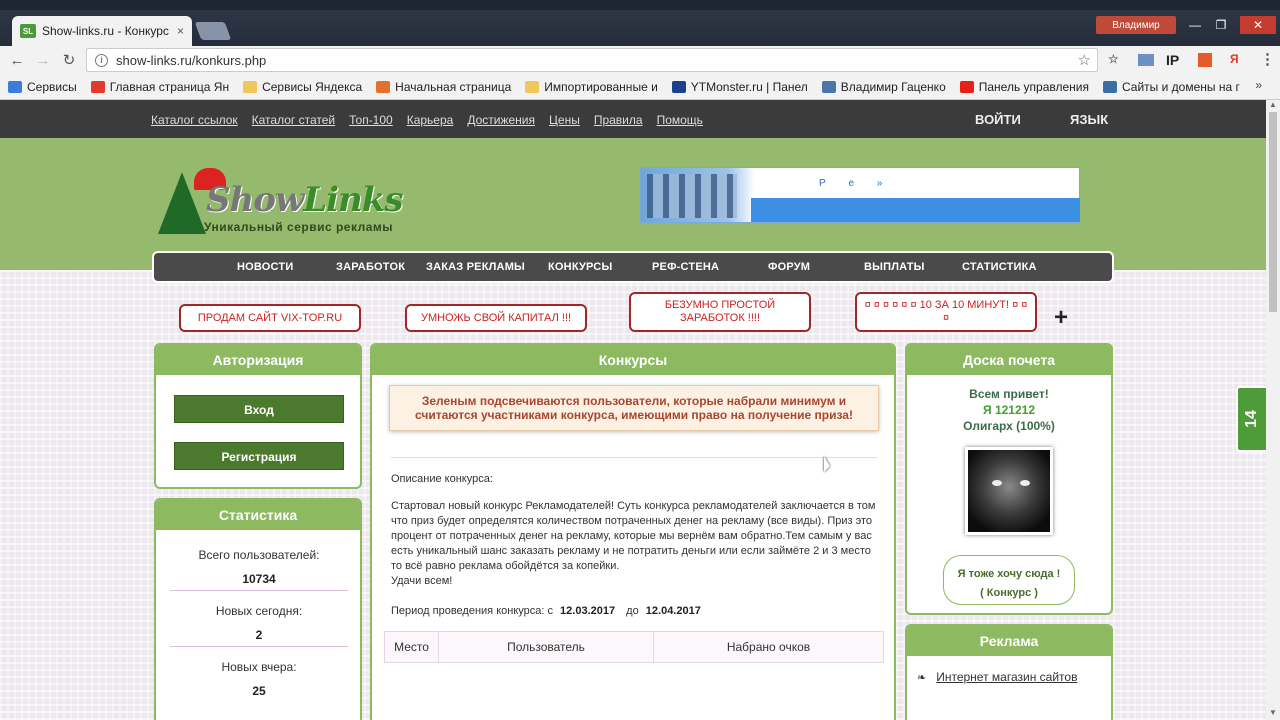 Image resolution: width=1280 pixels, height=720 pixels. Describe the element at coordinates (1221, 25) in the screenshot. I see `maximize-icon: ❐` at that location.